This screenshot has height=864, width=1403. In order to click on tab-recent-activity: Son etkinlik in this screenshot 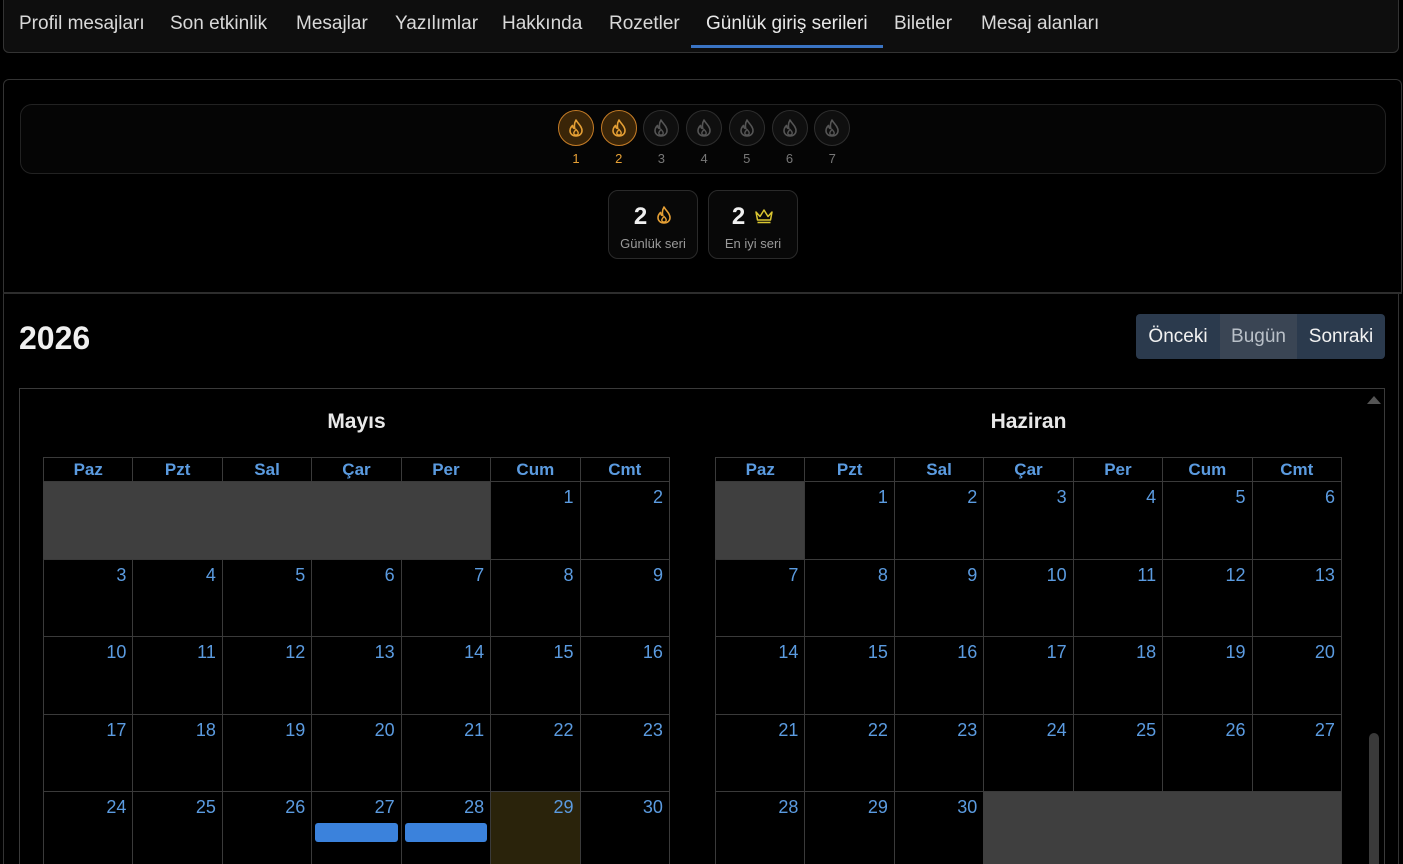, I will do `click(218, 30)`.